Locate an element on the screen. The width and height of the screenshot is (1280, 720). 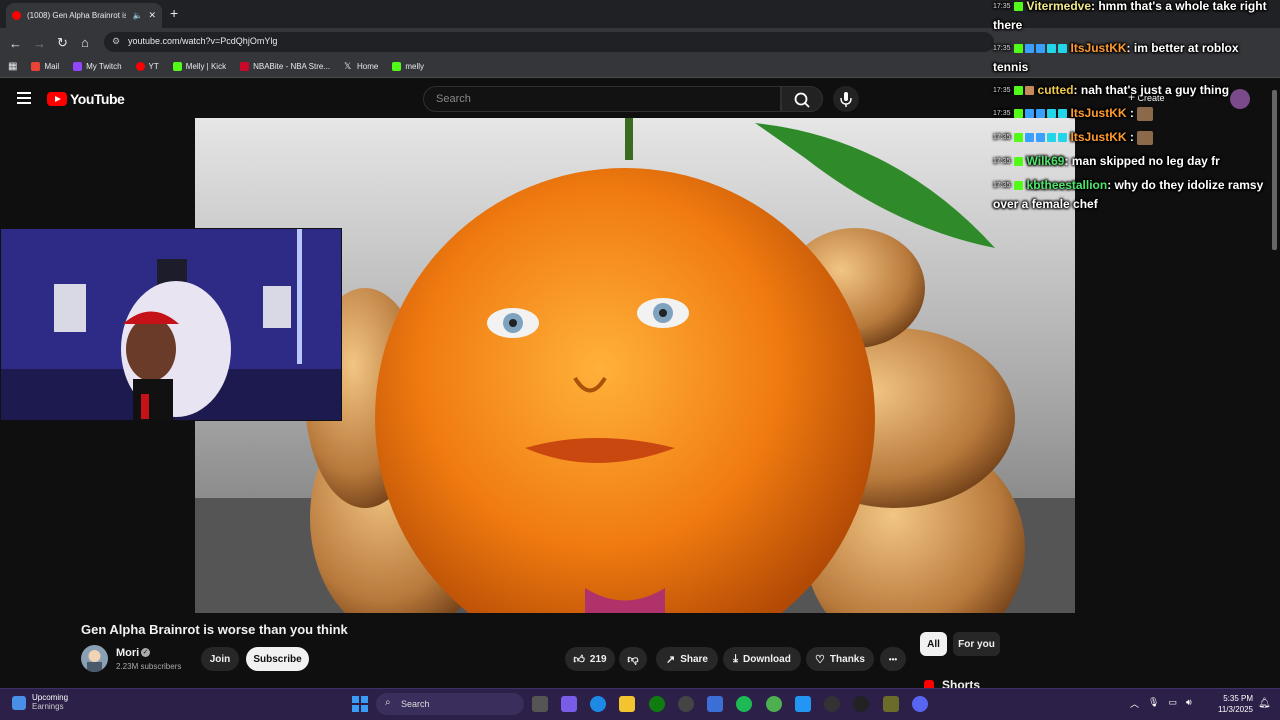
media-player-icon is located at coordinates (832, 704).